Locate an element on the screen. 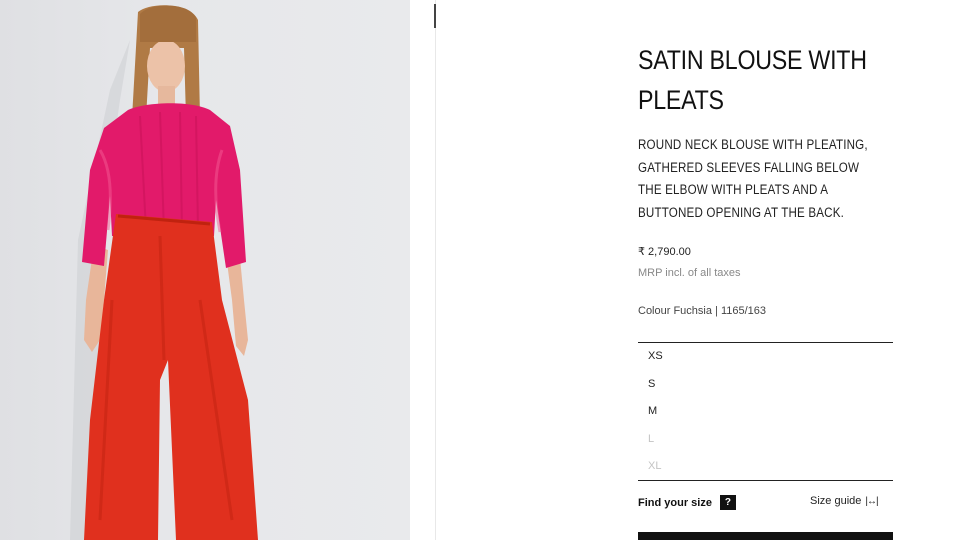 The height and width of the screenshot is (540, 960). product-title: SATIN BLOUSE WITH PLEATS is located at coordinates (767, 80).